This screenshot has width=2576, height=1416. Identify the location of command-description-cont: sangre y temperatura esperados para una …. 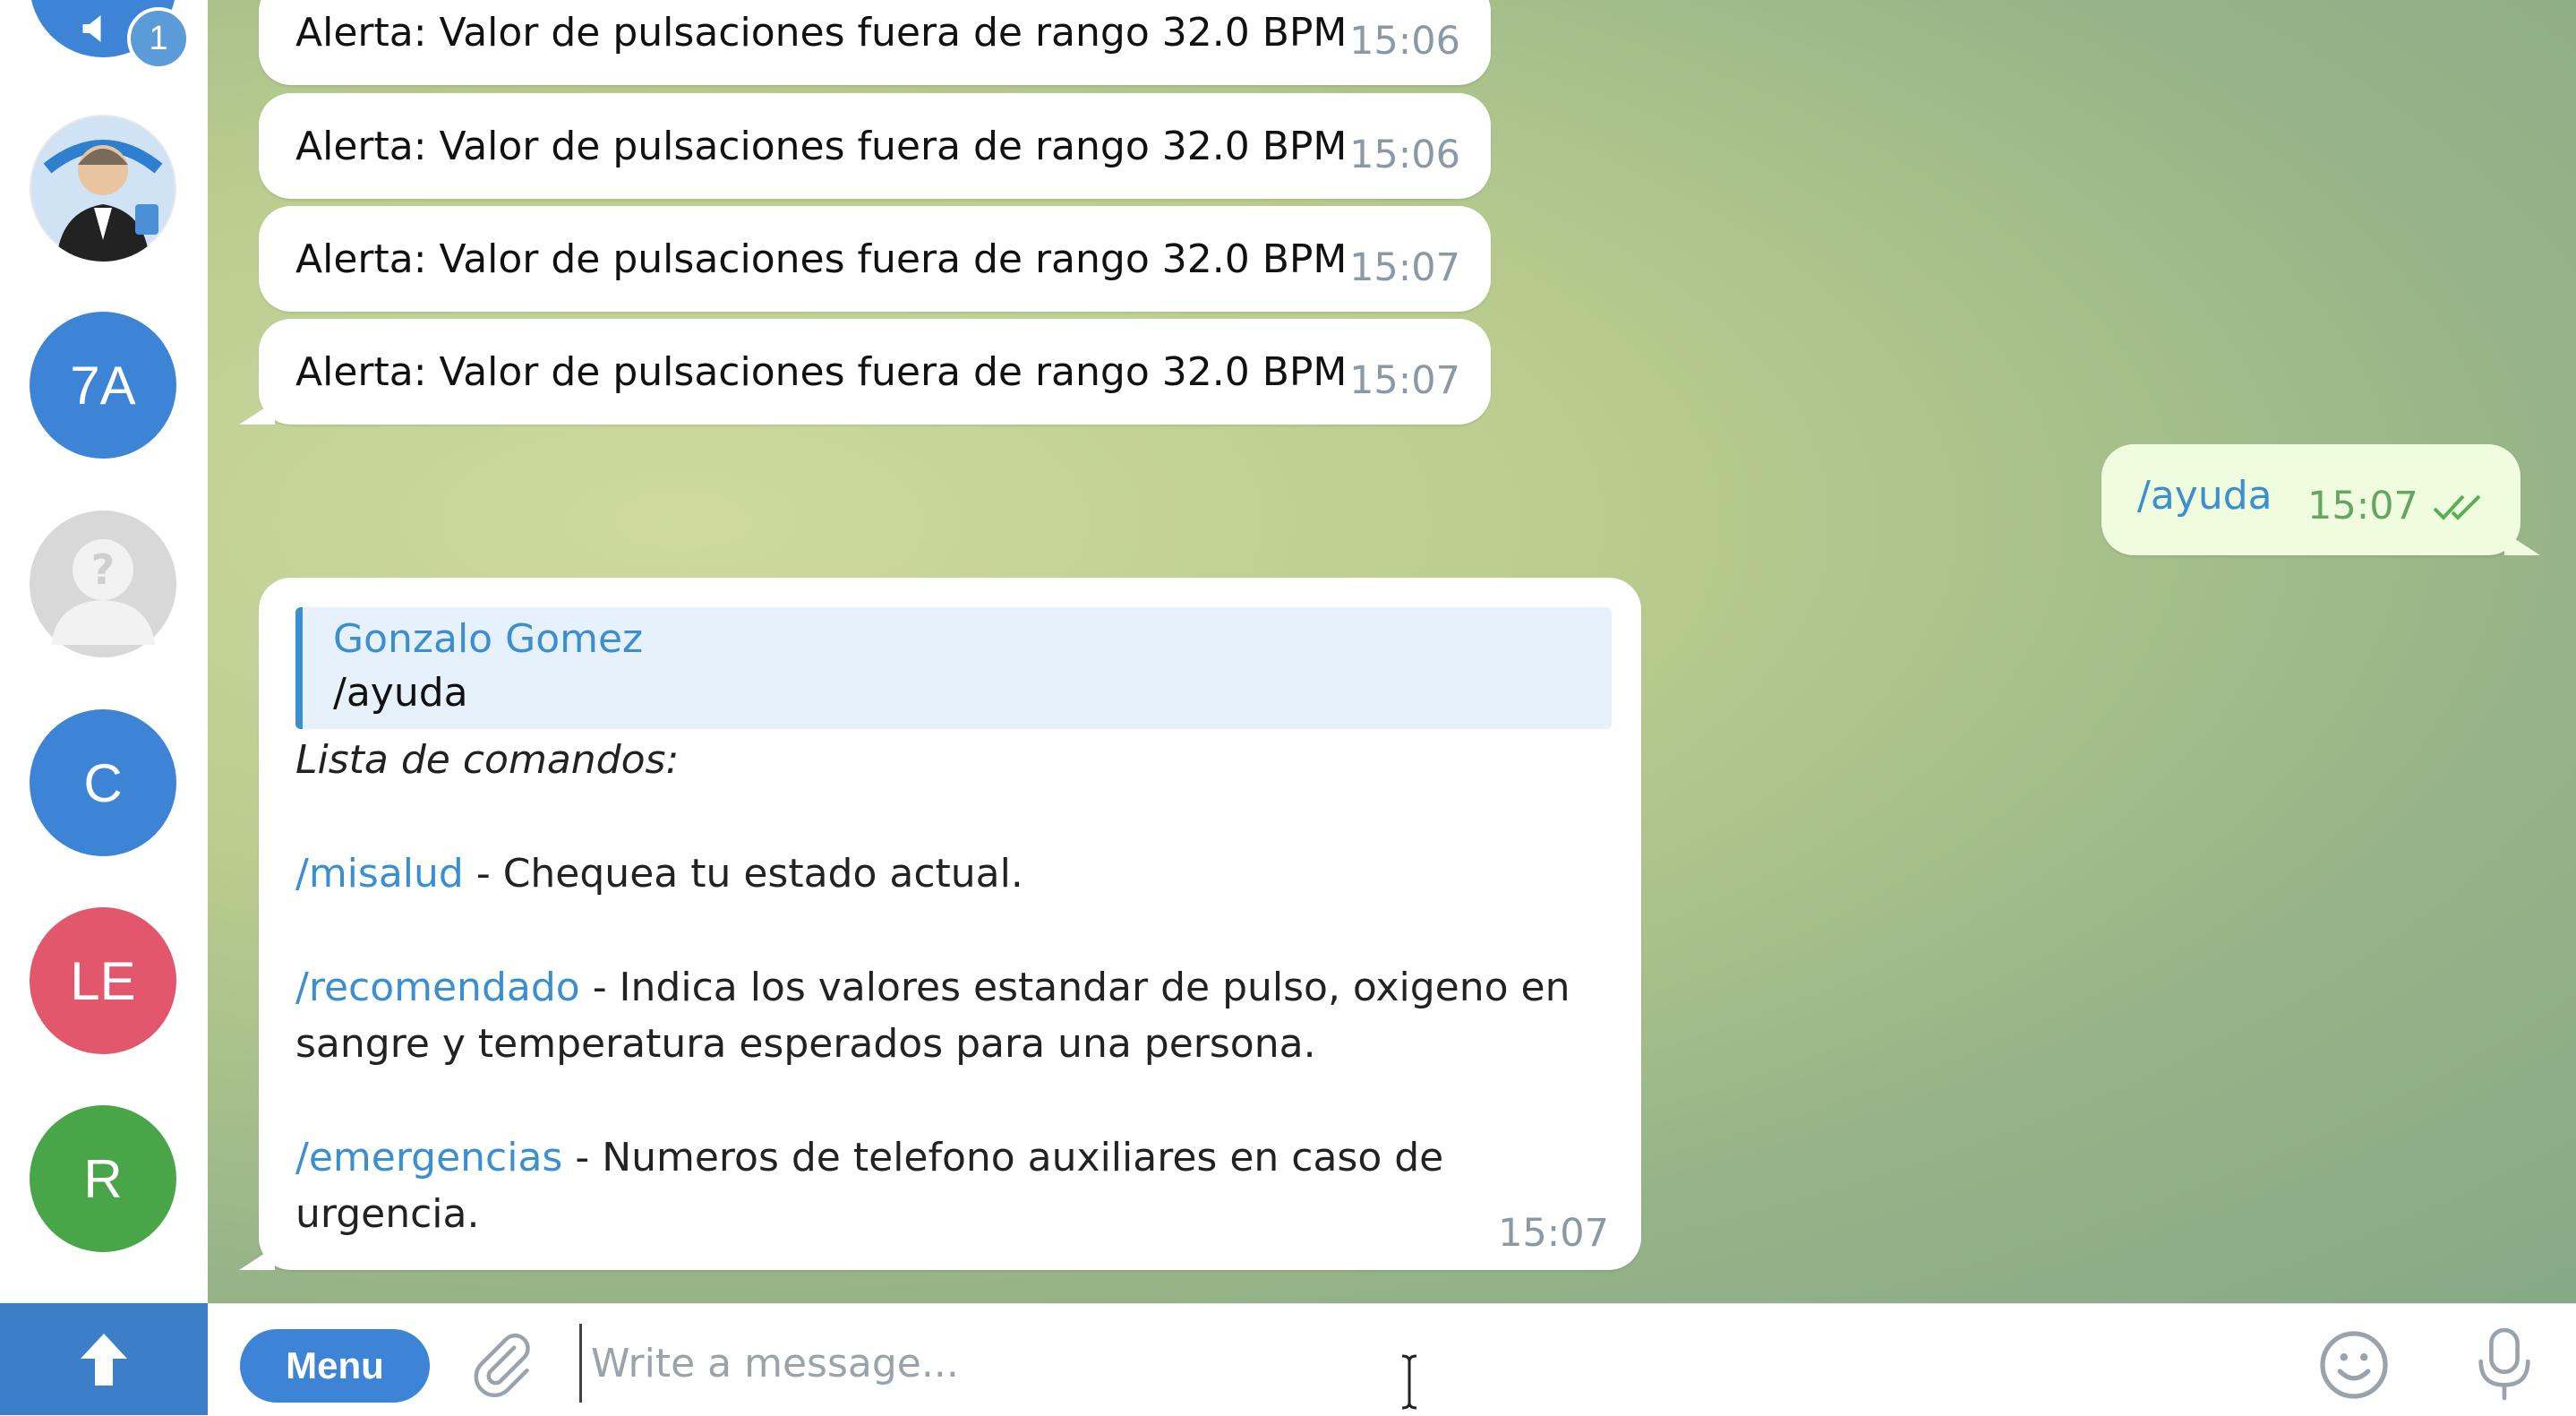
(805, 1044).